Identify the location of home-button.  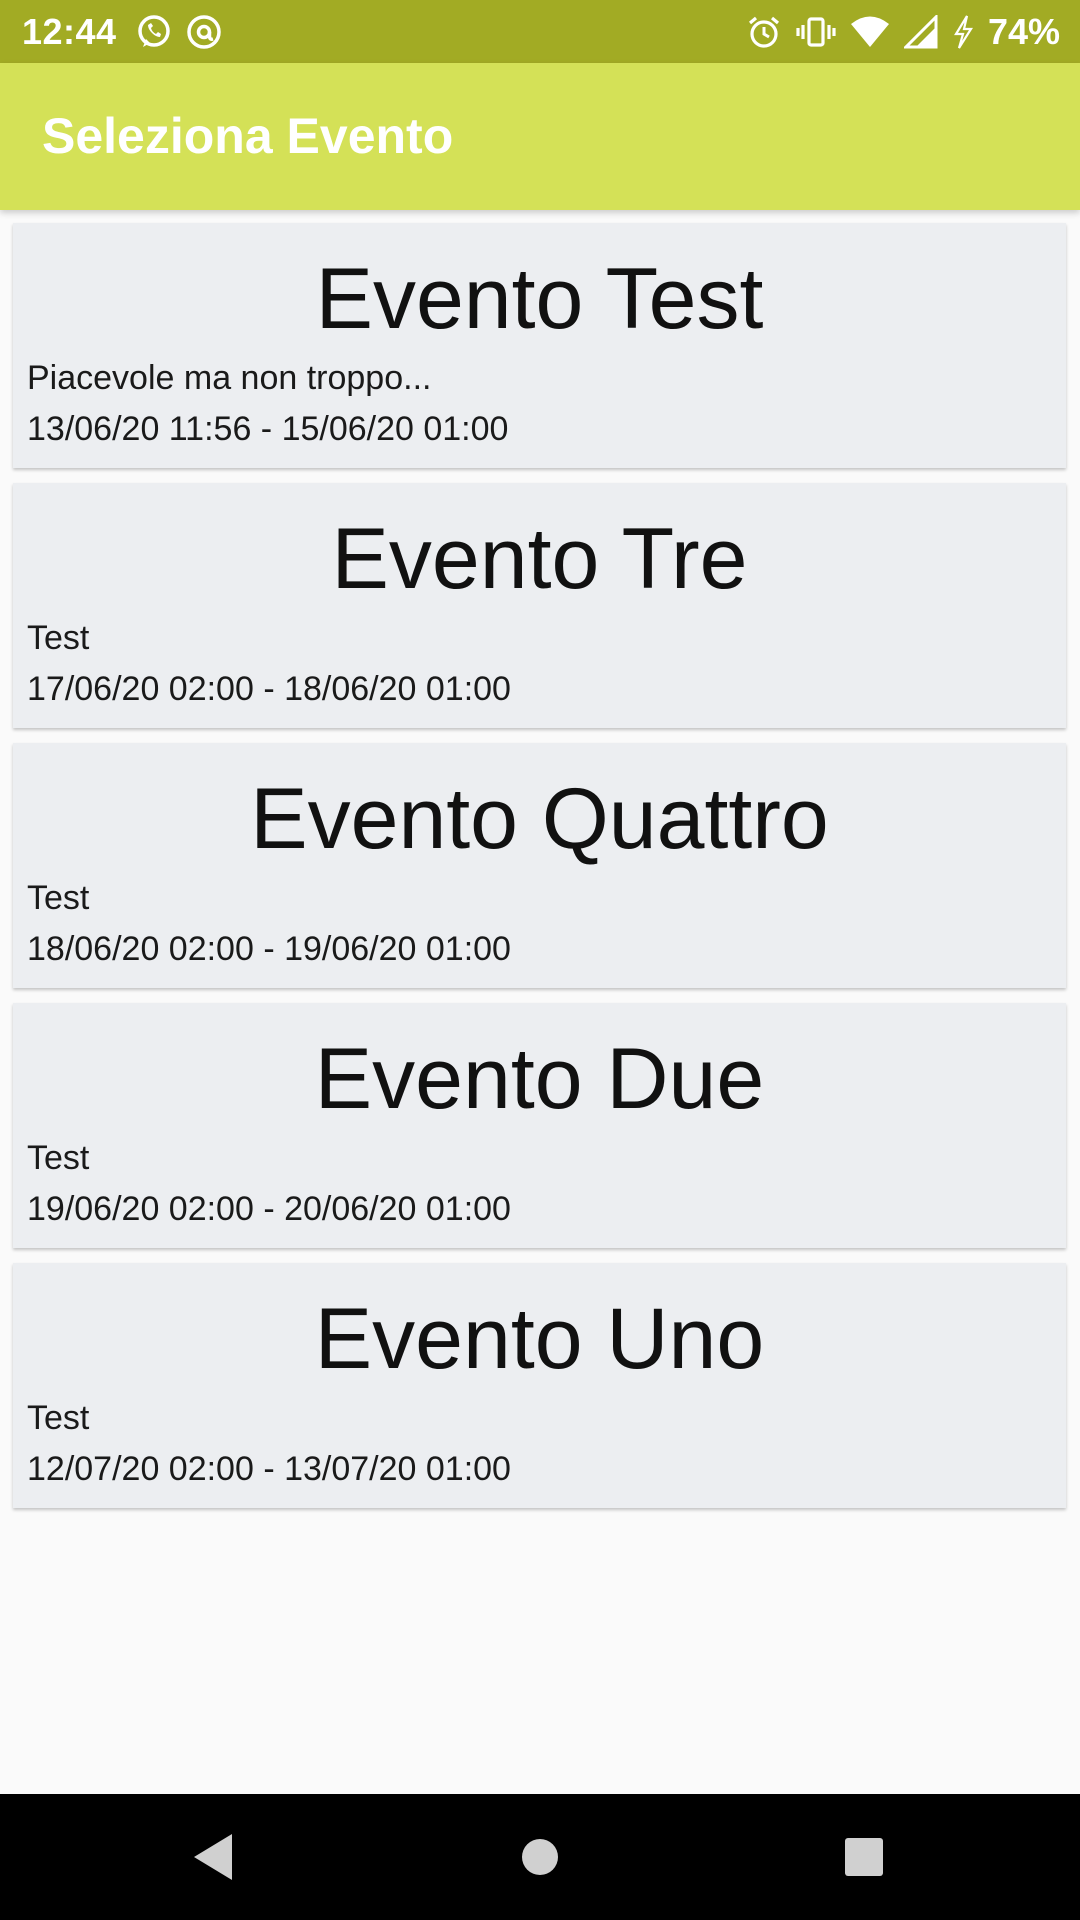
(540, 1857).